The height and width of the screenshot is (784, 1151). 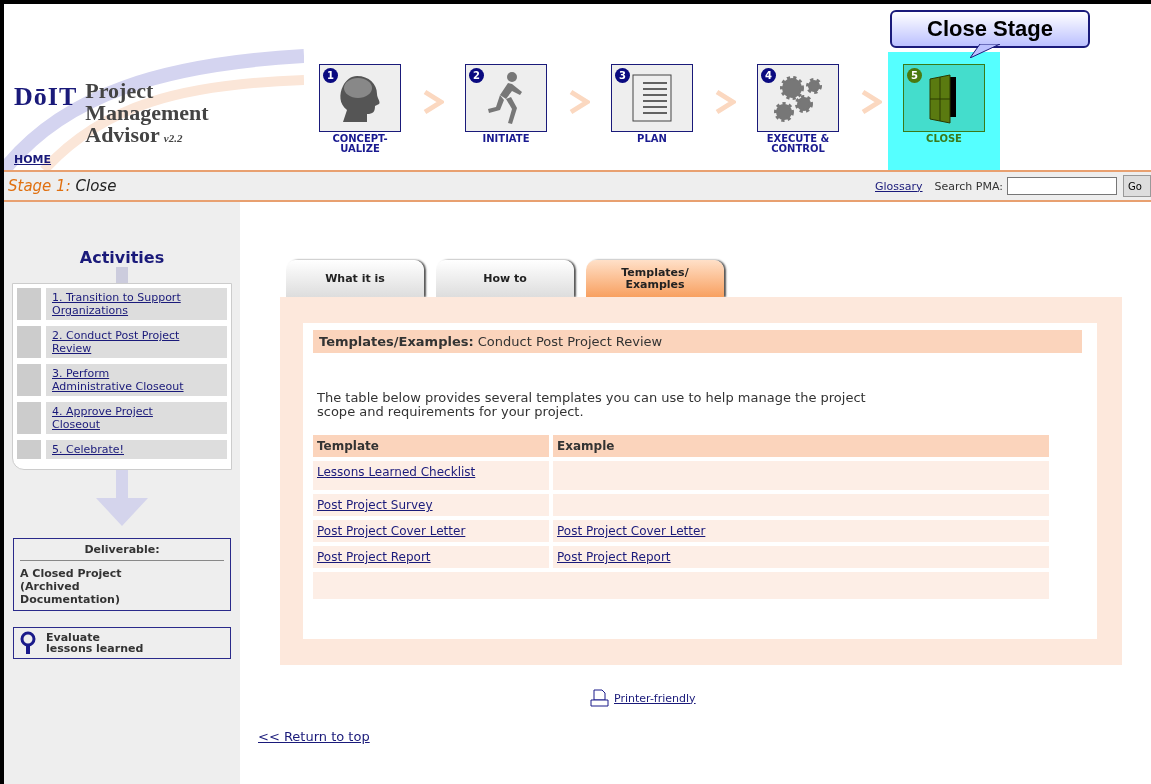 What do you see at coordinates (768, 75) in the screenshot?
I see `stage-number: 4` at bounding box center [768, 75].